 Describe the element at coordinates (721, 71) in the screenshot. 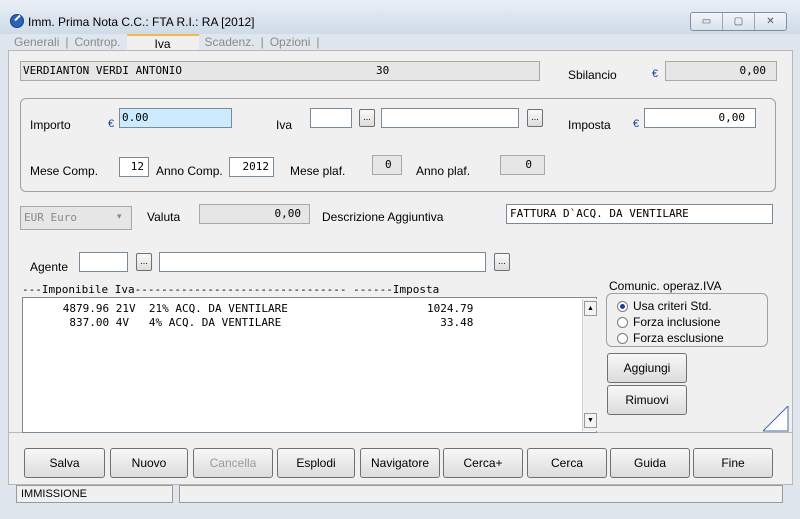

I see `sbilancio-field: 0,00` at that location.